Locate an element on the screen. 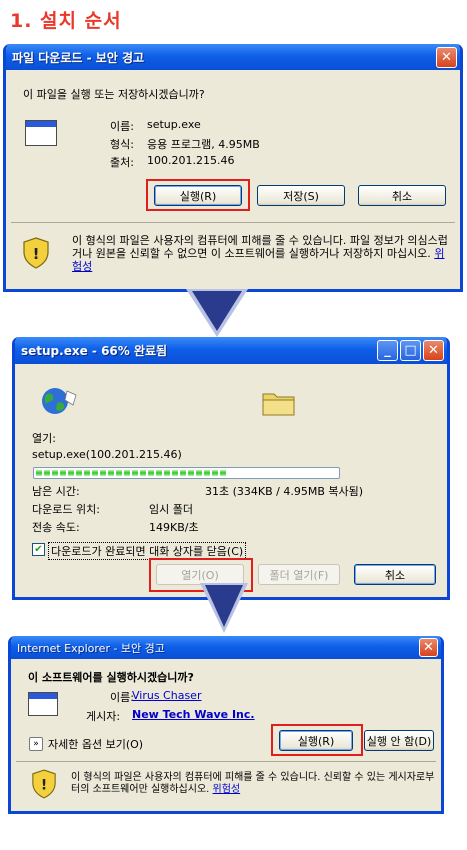 The height and width of the screenshot is (850, 467). more-options-toggle: » 자세한 옵션 보기(O) is located at coordinates (86, 744).